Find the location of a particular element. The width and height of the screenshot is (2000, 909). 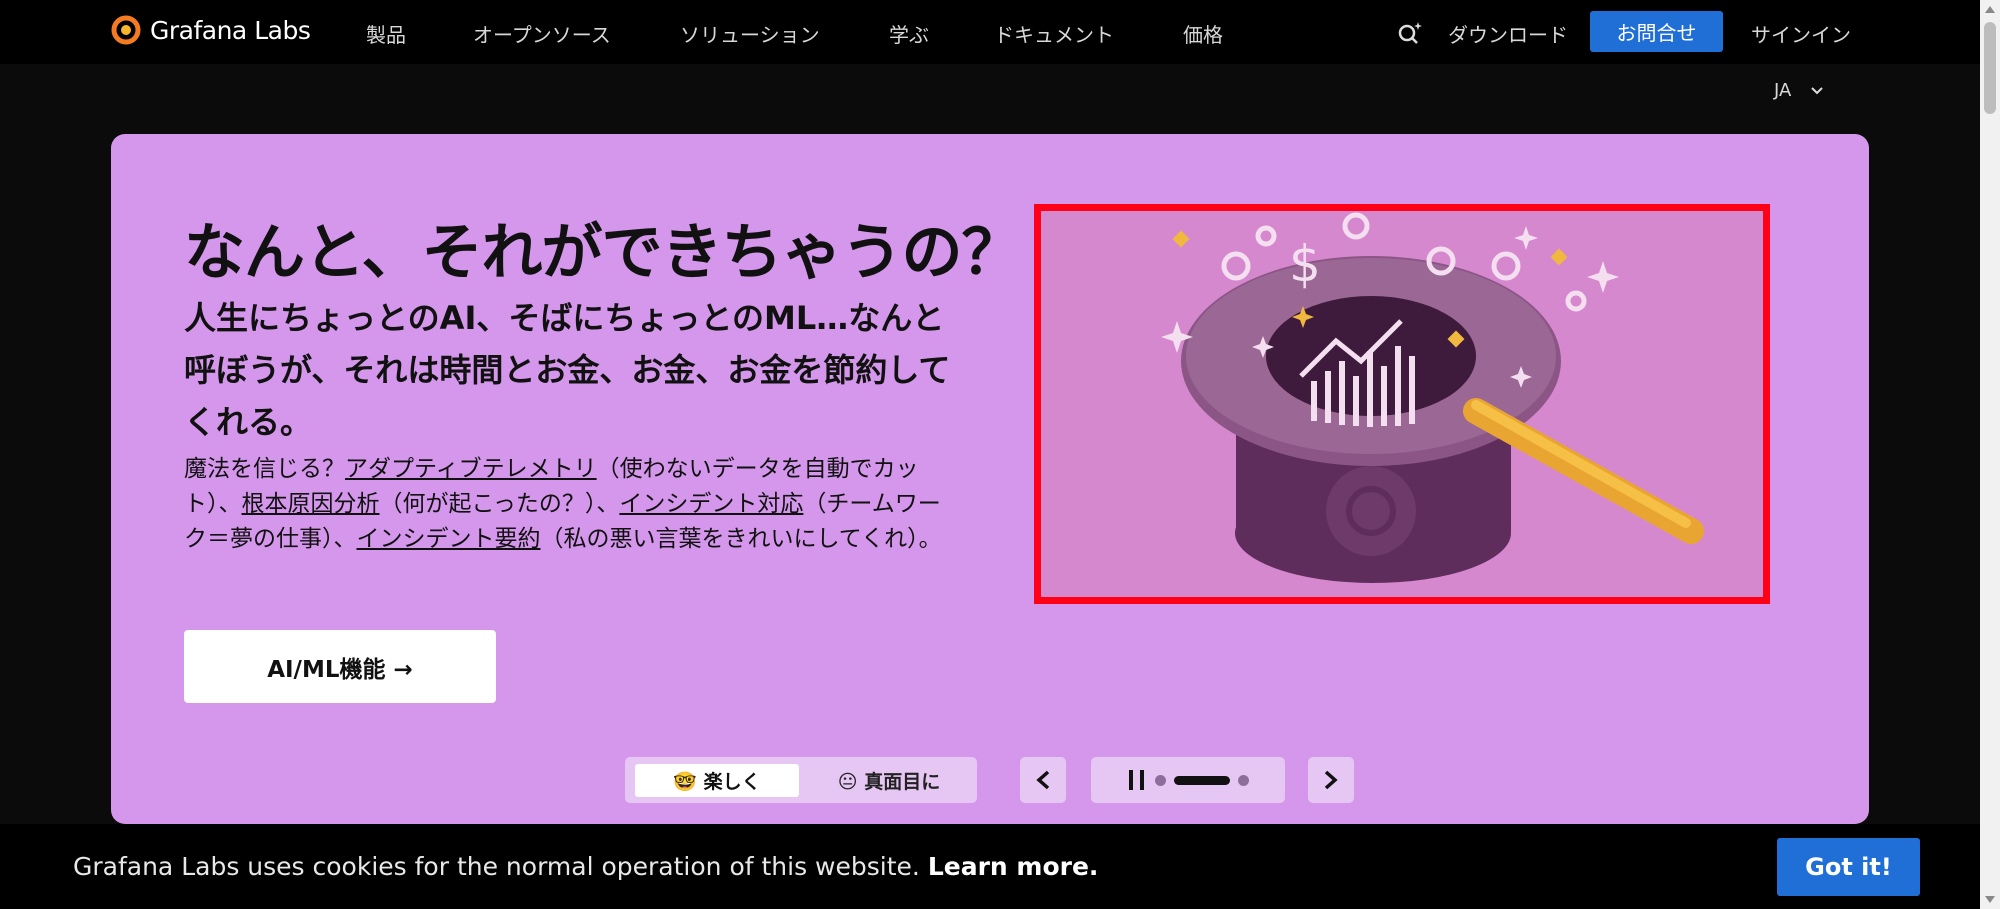

previous-slide-button is located at coordinates (1043, 780).